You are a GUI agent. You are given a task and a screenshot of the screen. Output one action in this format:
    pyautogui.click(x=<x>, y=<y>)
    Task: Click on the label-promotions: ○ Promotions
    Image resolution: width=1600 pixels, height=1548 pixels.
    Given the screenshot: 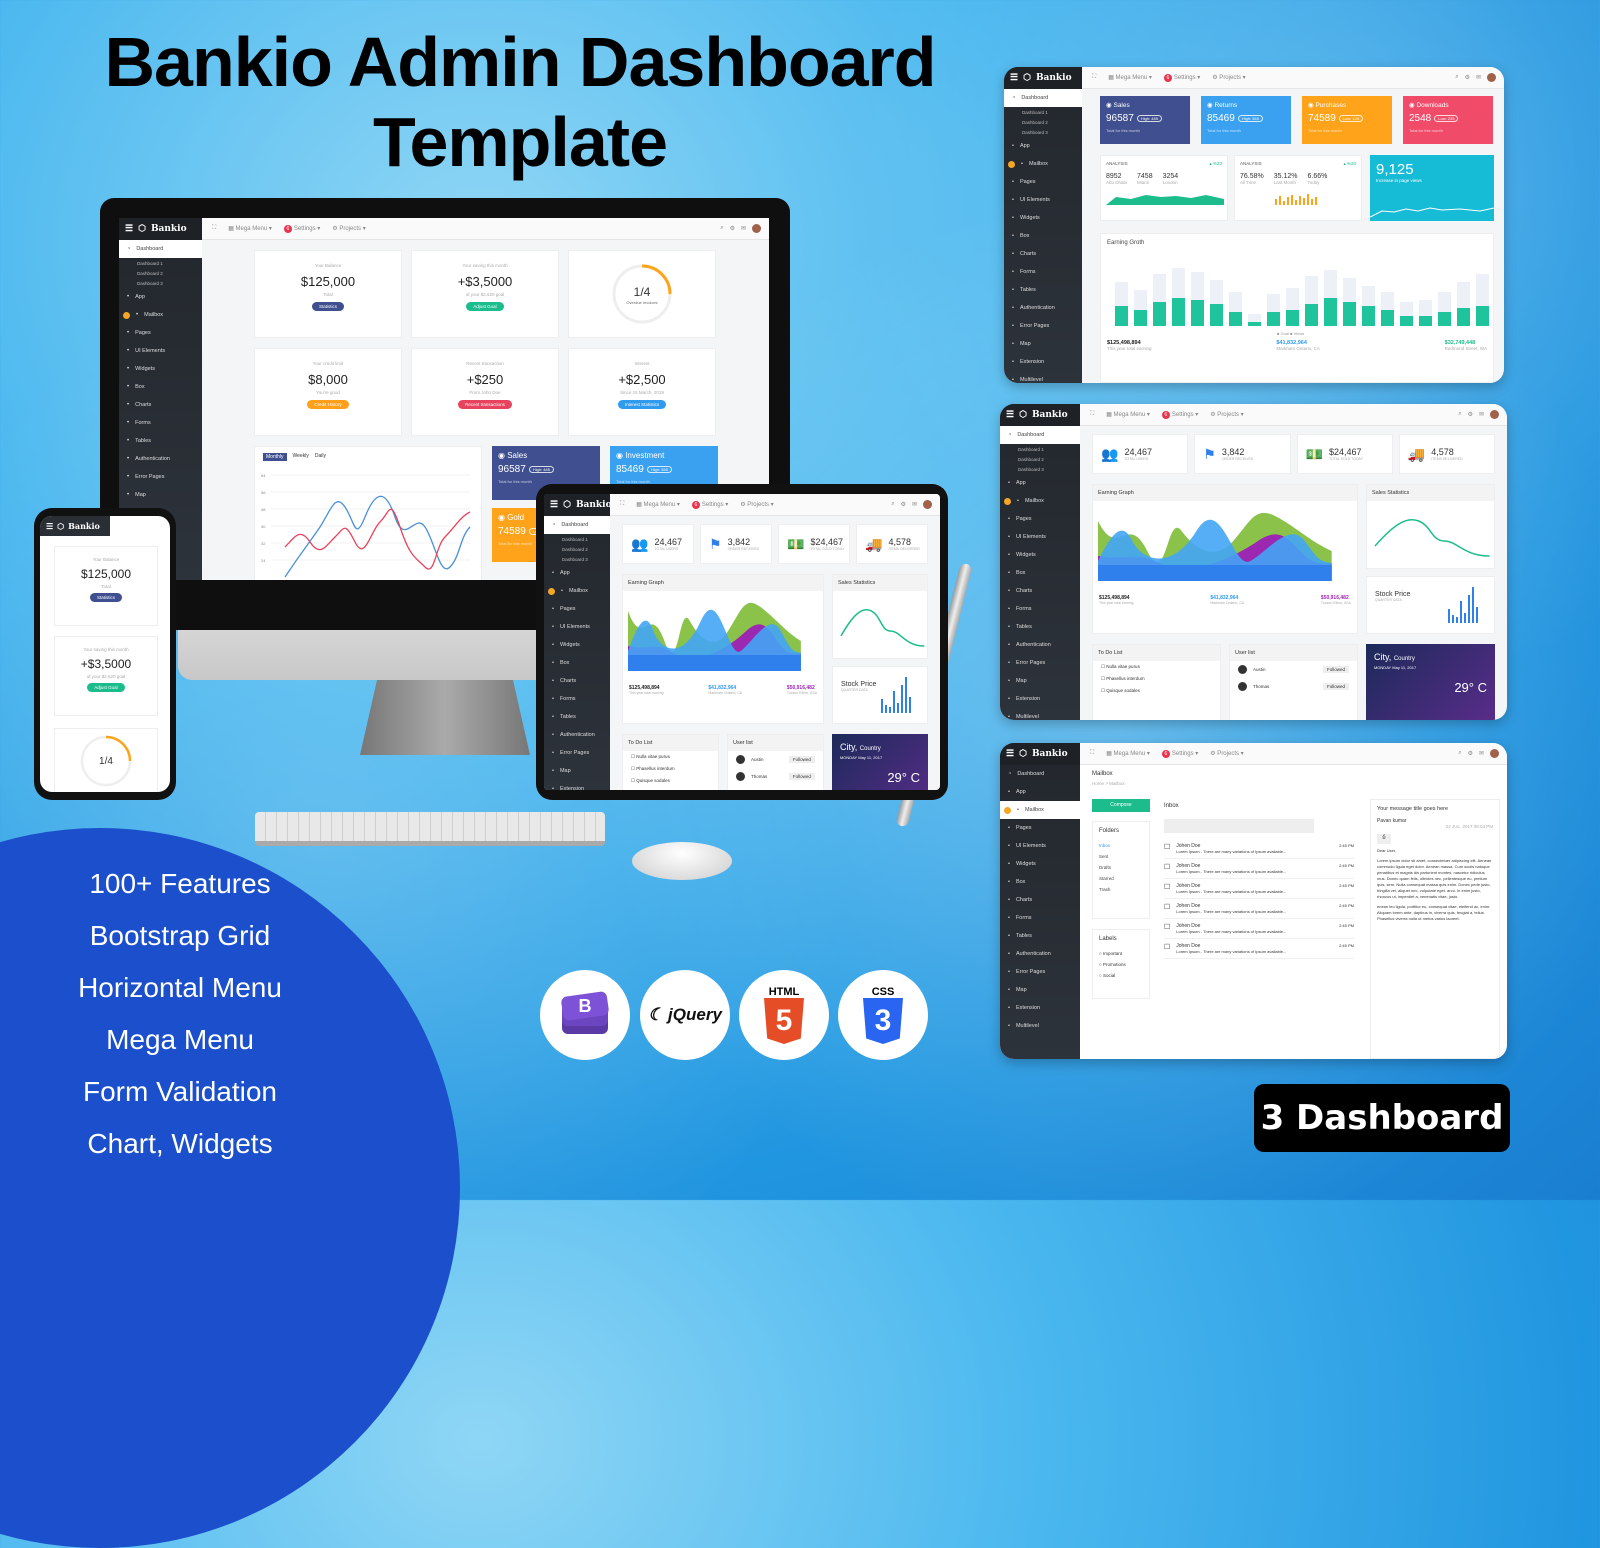 What is the action you would take?
    pyautogui.click(x=1121, y=964)
    